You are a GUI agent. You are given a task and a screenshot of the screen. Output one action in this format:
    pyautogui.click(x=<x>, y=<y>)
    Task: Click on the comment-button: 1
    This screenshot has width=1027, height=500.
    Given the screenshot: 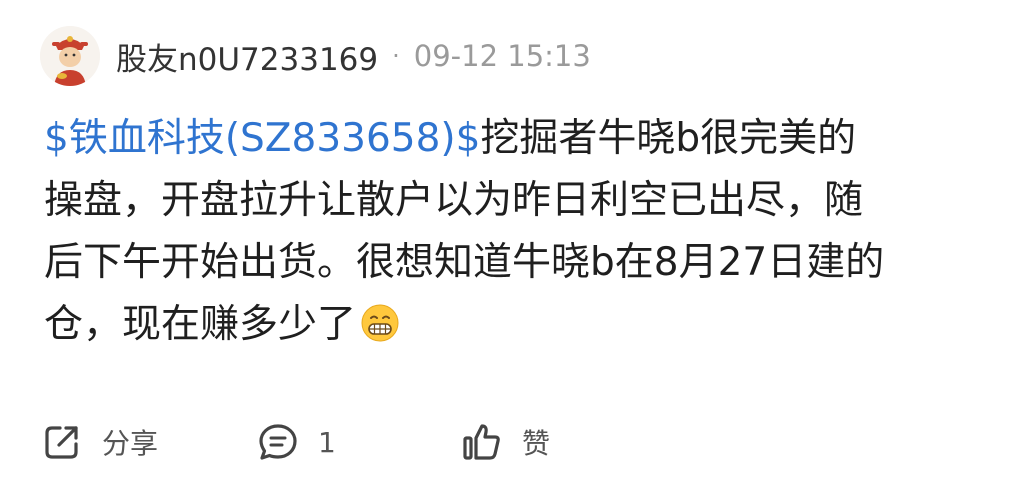 What is the action you would take?
    pyautogui.click(x=336, y=442)
    